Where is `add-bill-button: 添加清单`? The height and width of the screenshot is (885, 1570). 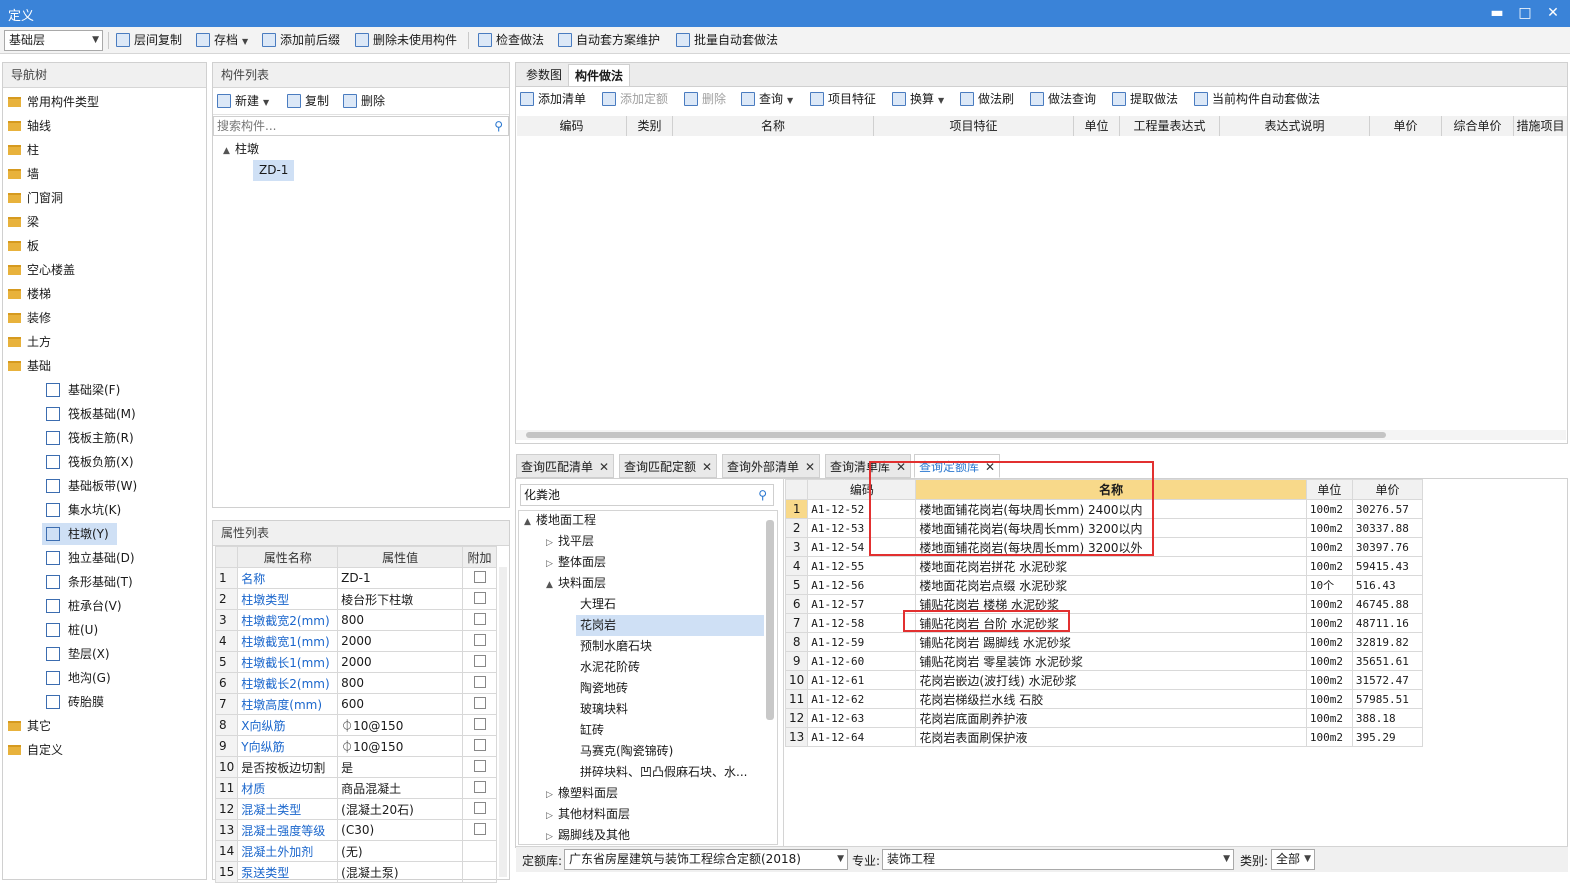 add-bill-button: 添加清单 is located at coordinates (553, 99).